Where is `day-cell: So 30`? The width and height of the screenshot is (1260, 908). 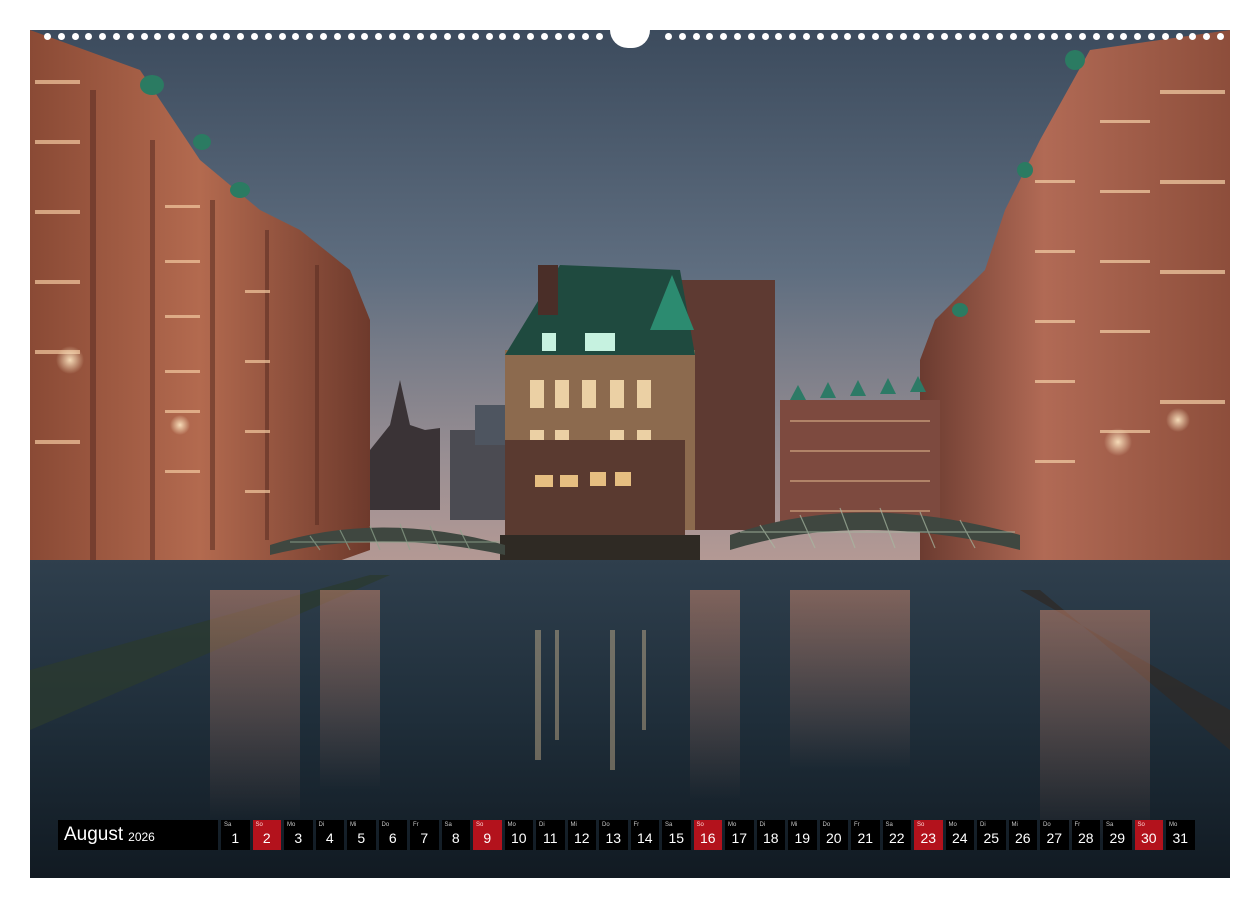 day-cell: So 30 is located at coordinates (1148, 835).